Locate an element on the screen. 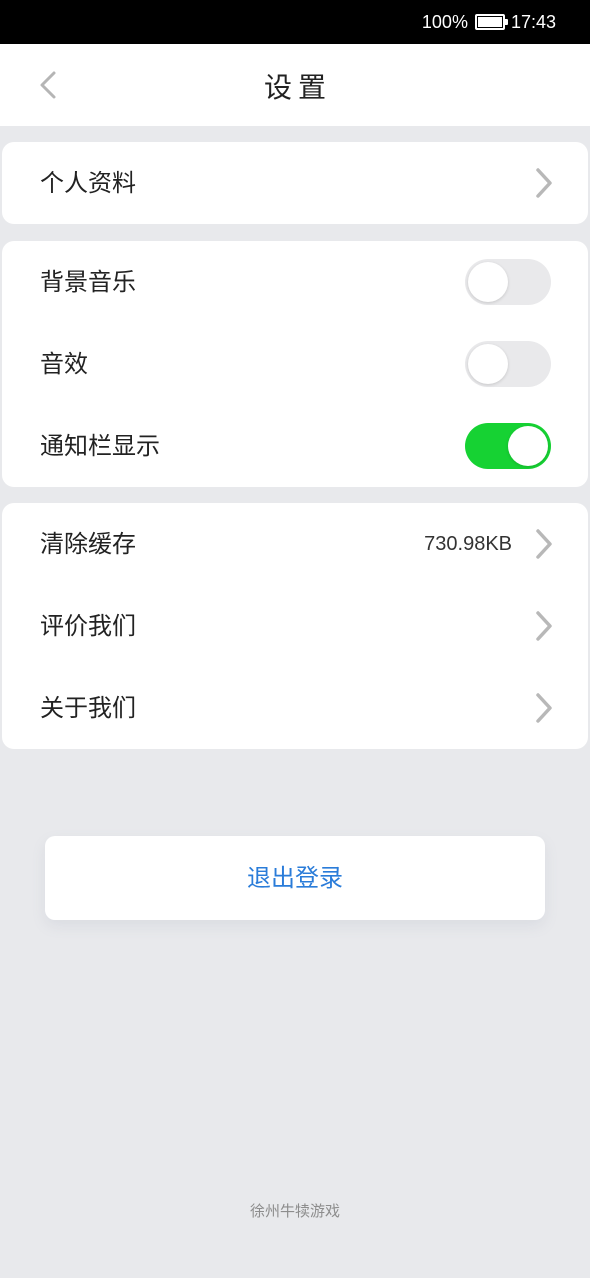  about-us-label: 关于我们 is located at coordinates (88, 708).